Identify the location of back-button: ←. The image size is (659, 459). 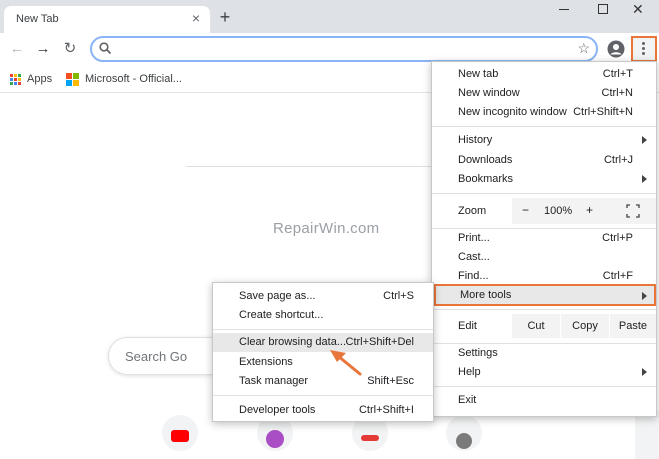
(17, 49).